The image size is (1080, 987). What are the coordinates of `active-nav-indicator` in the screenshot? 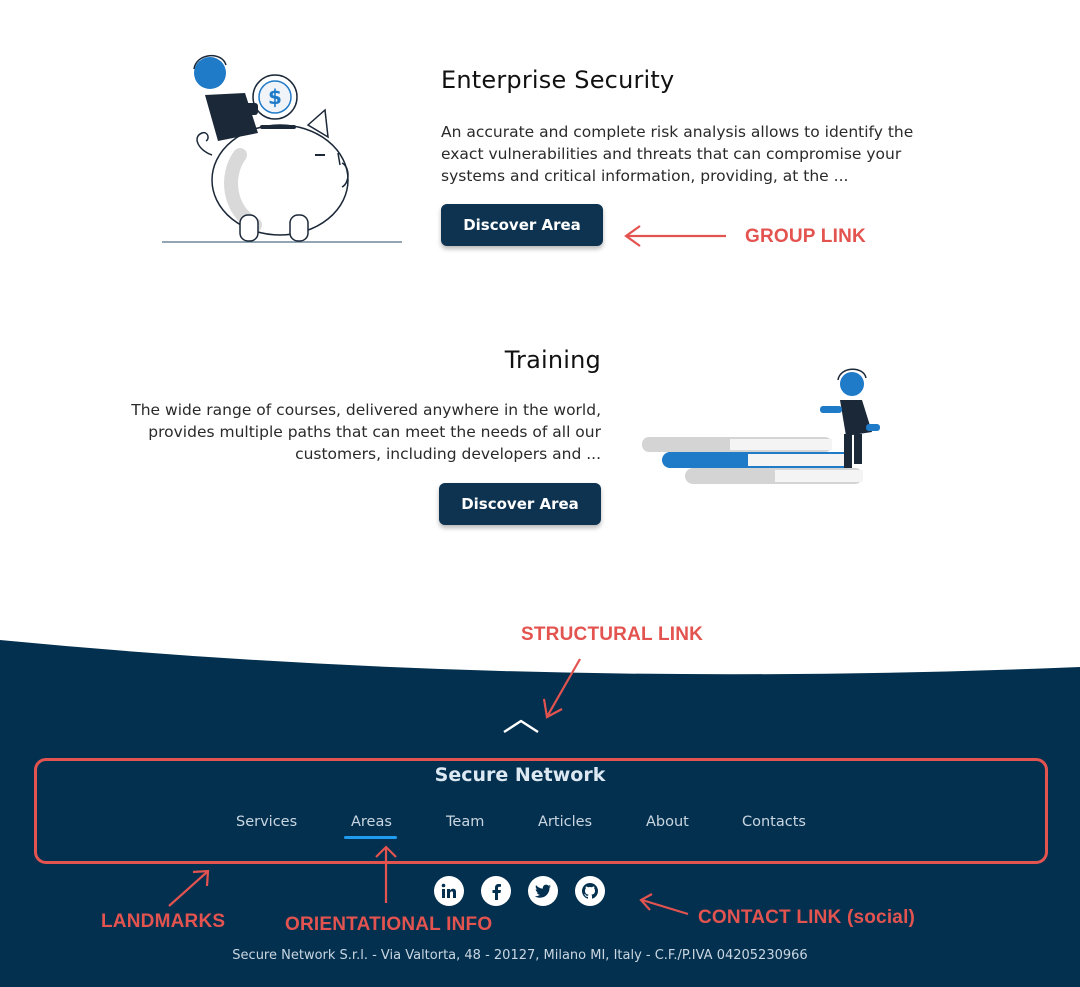 It's located at (370, 837).